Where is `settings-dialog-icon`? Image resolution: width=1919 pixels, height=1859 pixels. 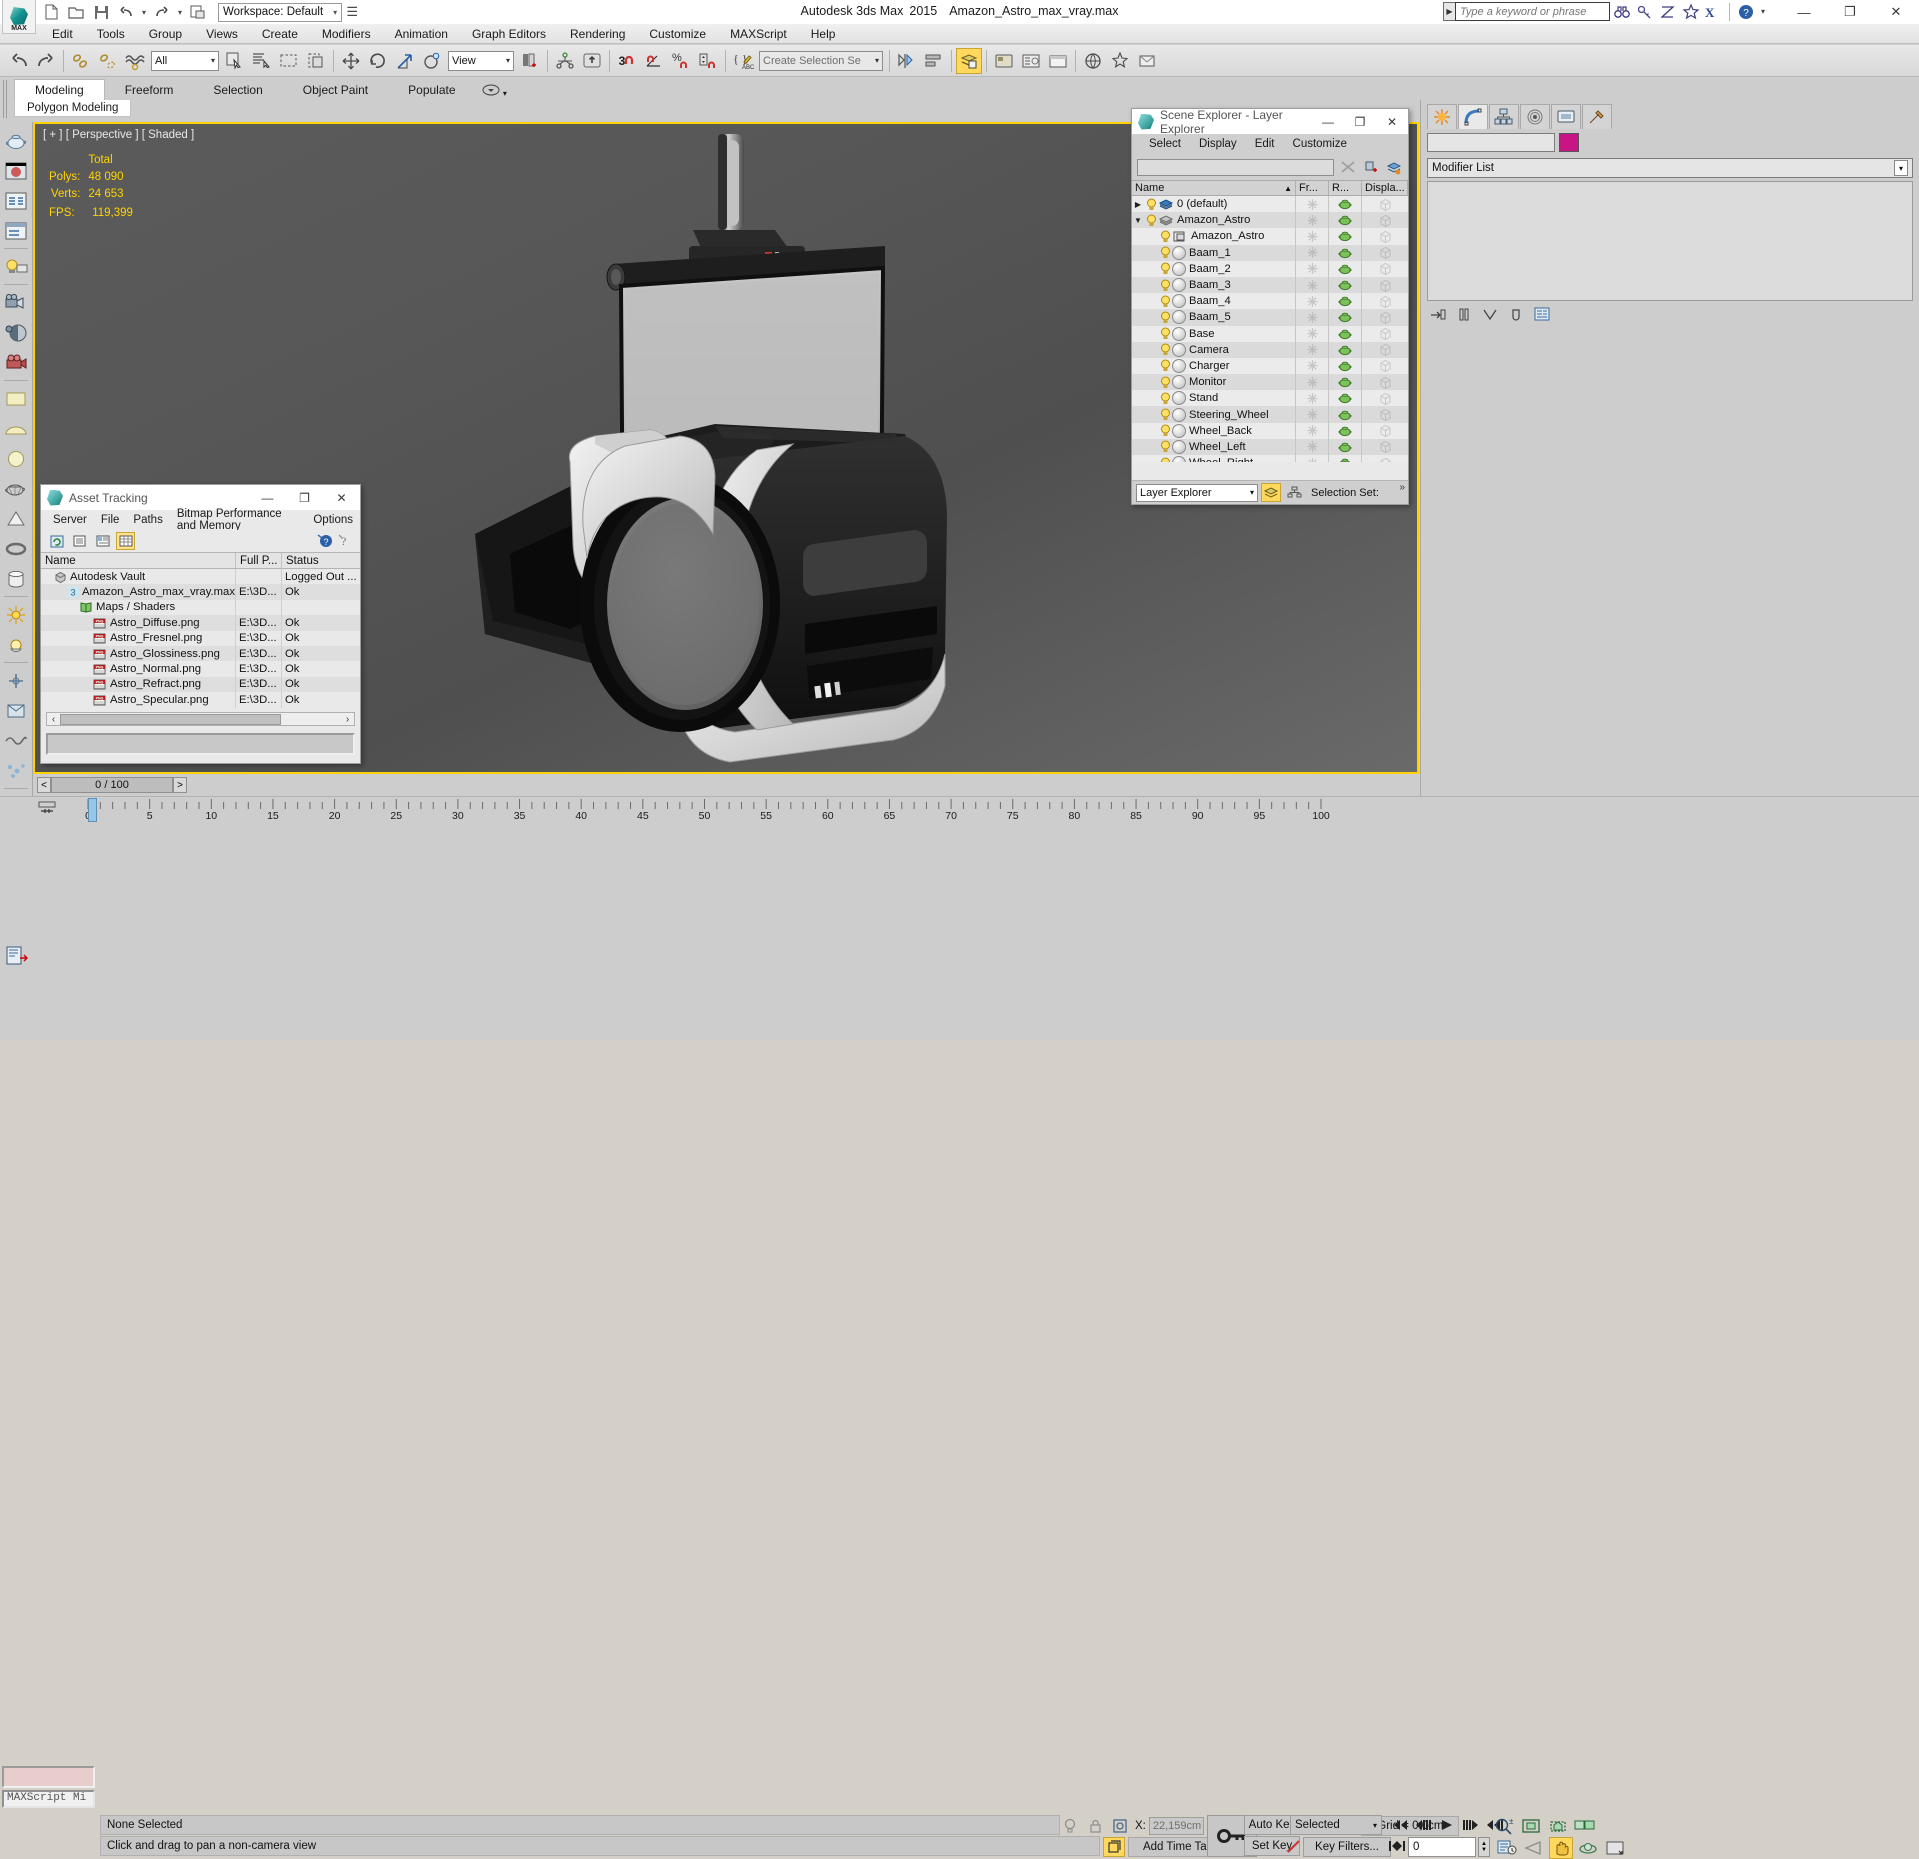 settings-dialog-icon is located at coordinates (16, 230).